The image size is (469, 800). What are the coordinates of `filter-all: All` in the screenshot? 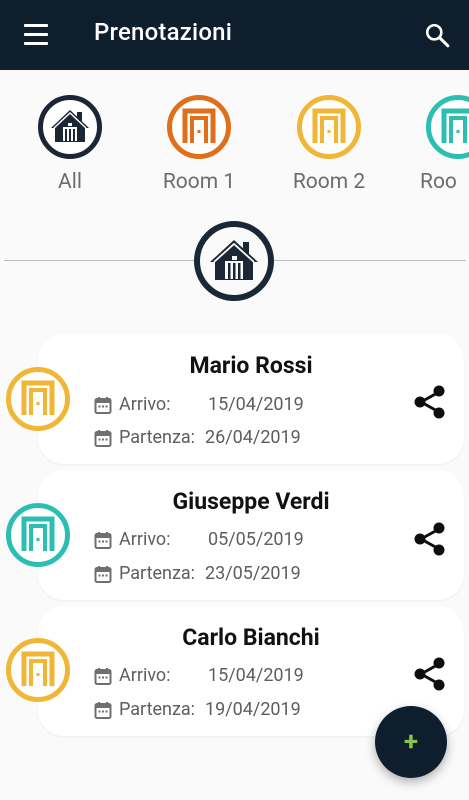 It's located at (70, 144).